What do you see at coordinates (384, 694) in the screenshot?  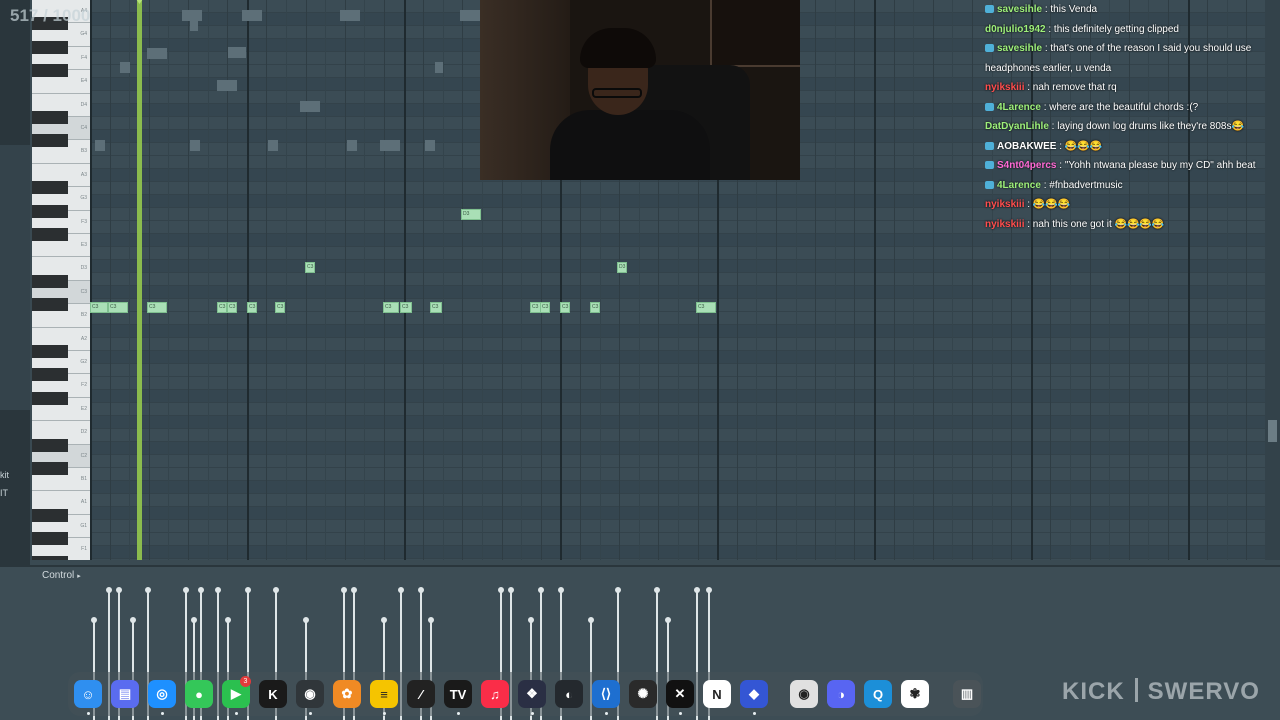 I see `notes-icon: ≡` at bounding box center [384, 694].